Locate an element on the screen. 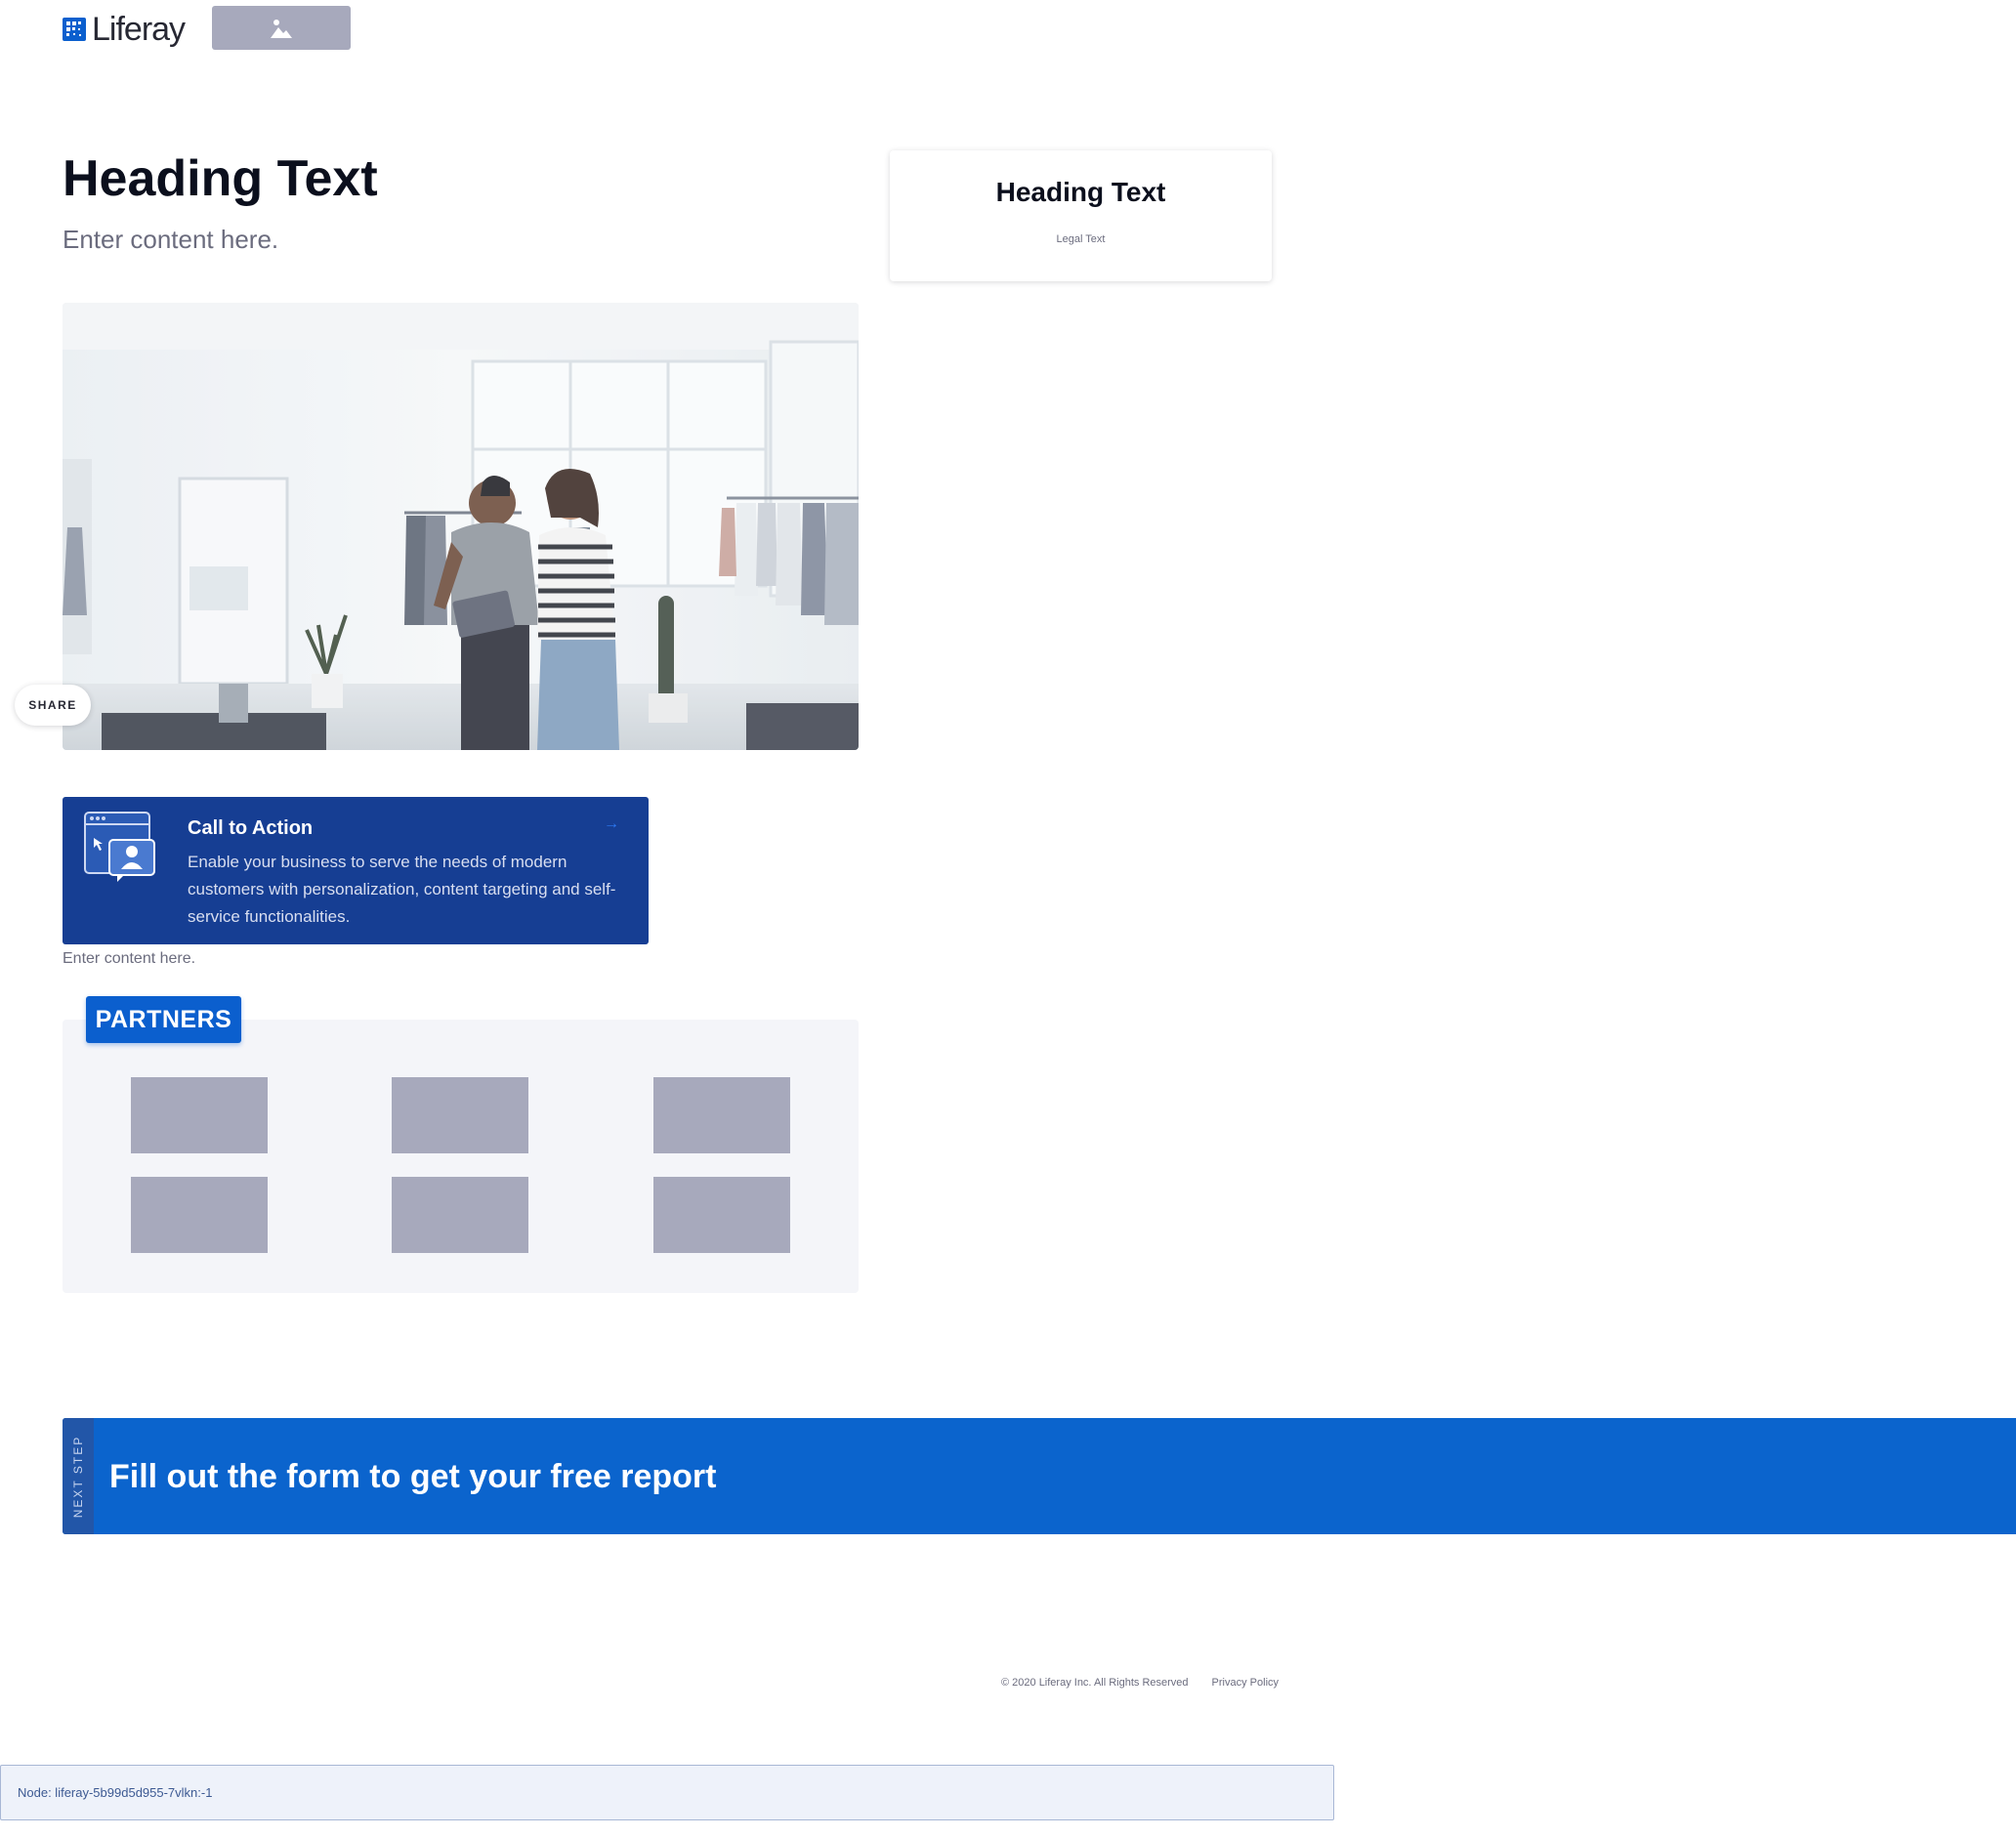 This screenshot has height=1837, width=2016. privacy-policy-link: Privacy Policy is located at coordinates (1245, 1683).